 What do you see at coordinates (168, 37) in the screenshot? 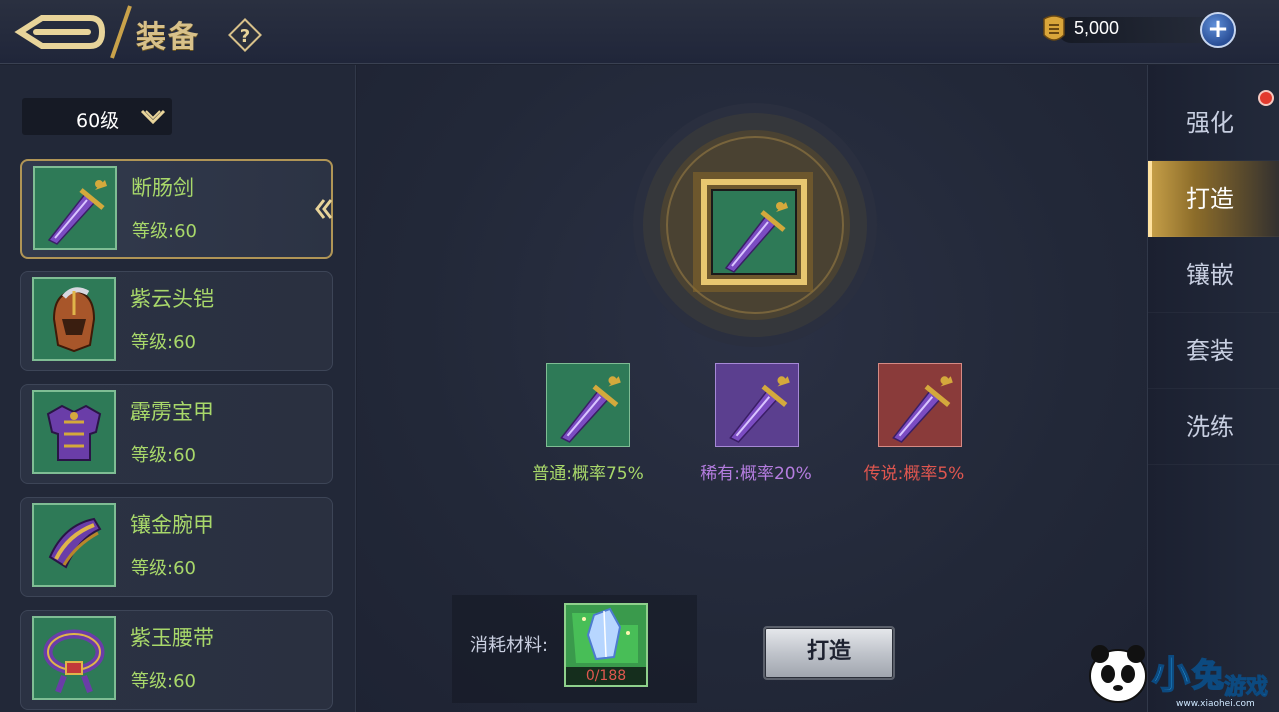
I see `page-title: 装备` at bounding box center [168, 37].